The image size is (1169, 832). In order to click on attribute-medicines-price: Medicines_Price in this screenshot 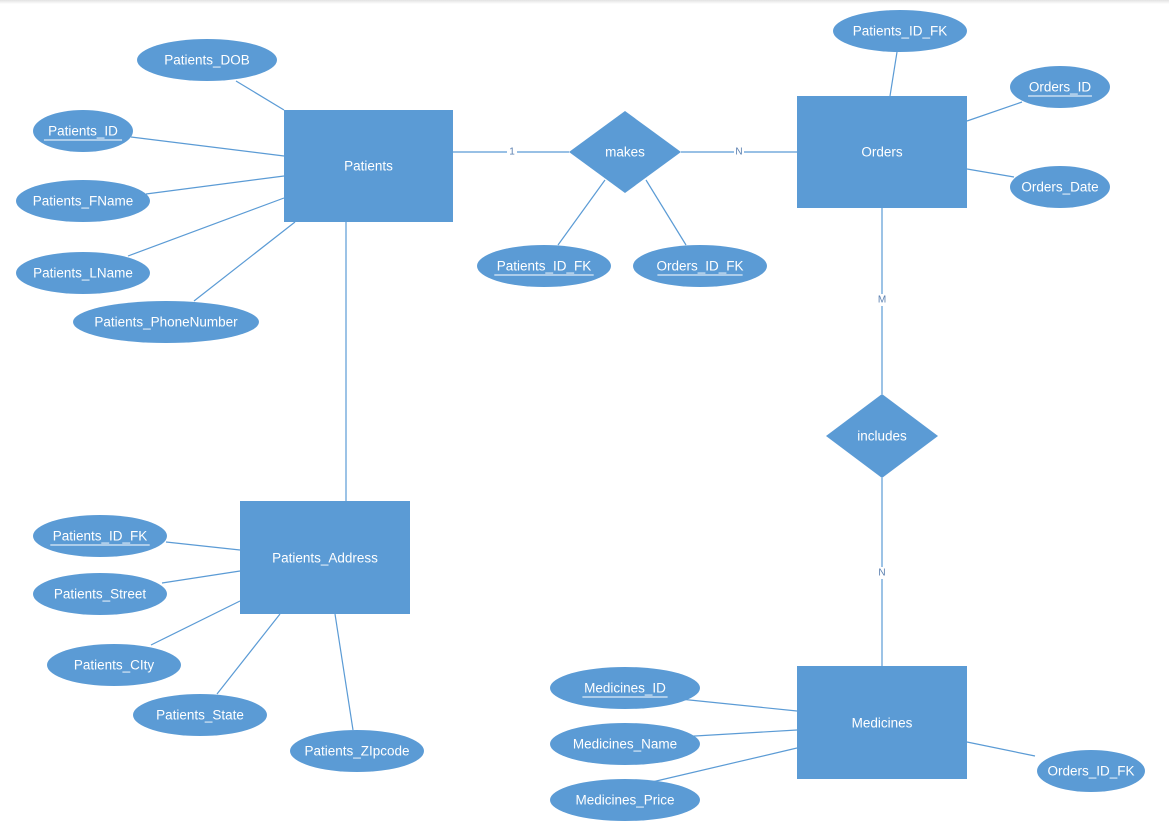, I will do `click(625, 800)`.